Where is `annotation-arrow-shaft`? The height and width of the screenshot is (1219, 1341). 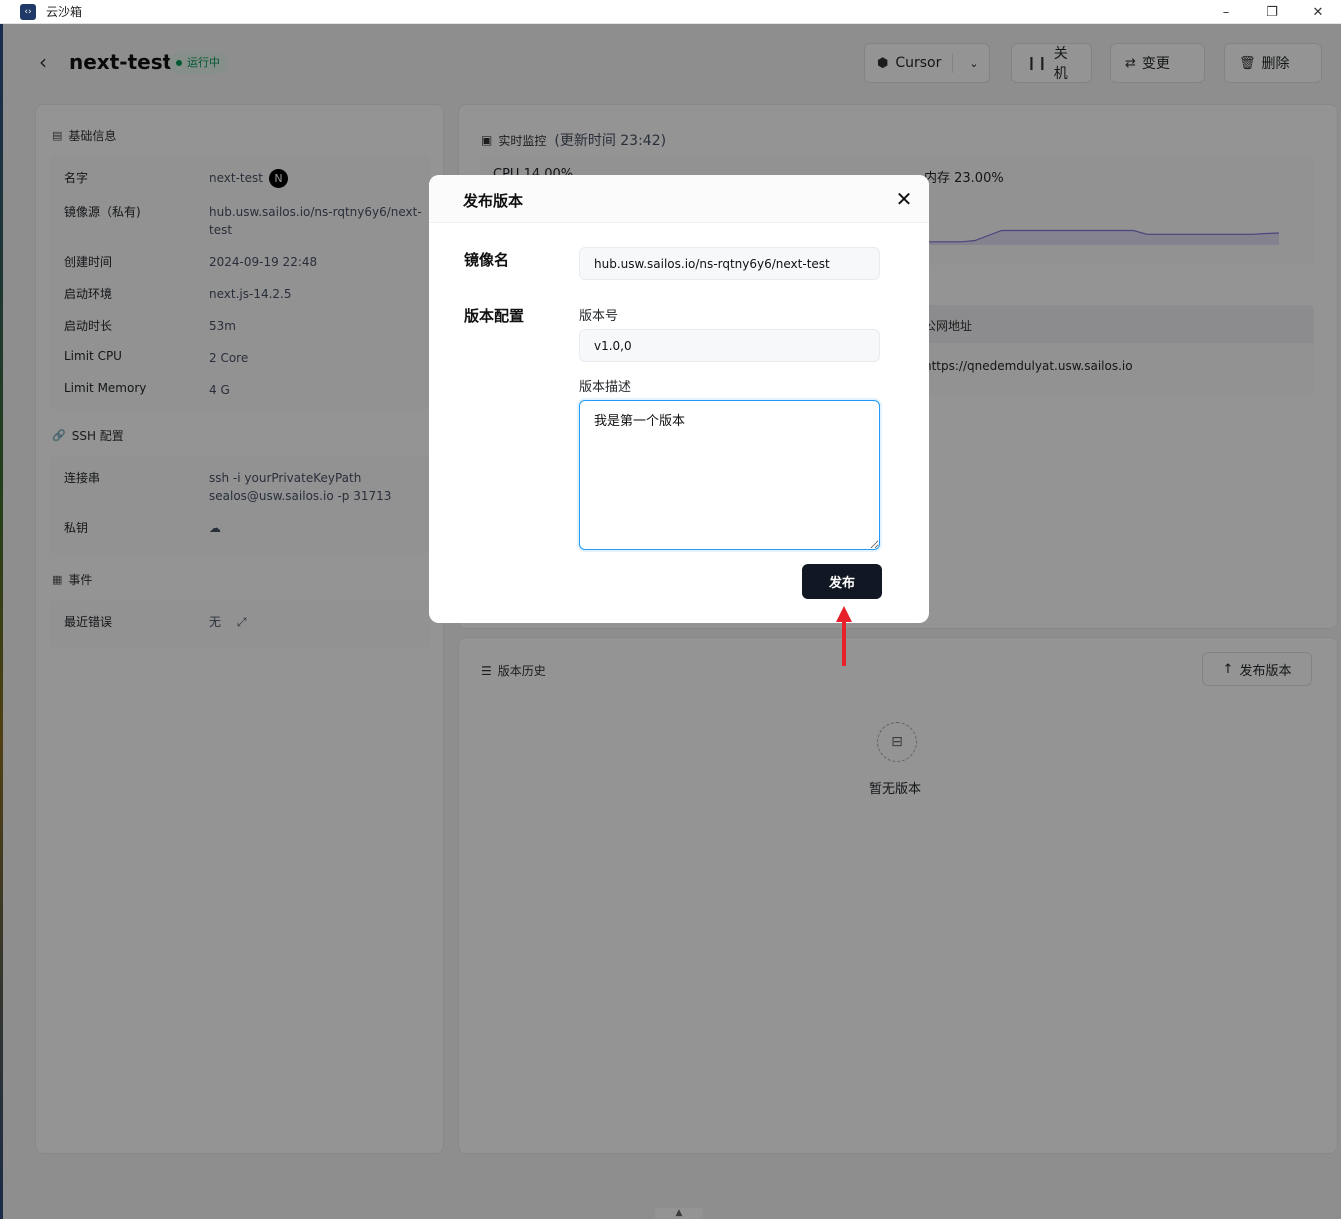 annotation-arrow-shaft is located at coordinates (844, 643).